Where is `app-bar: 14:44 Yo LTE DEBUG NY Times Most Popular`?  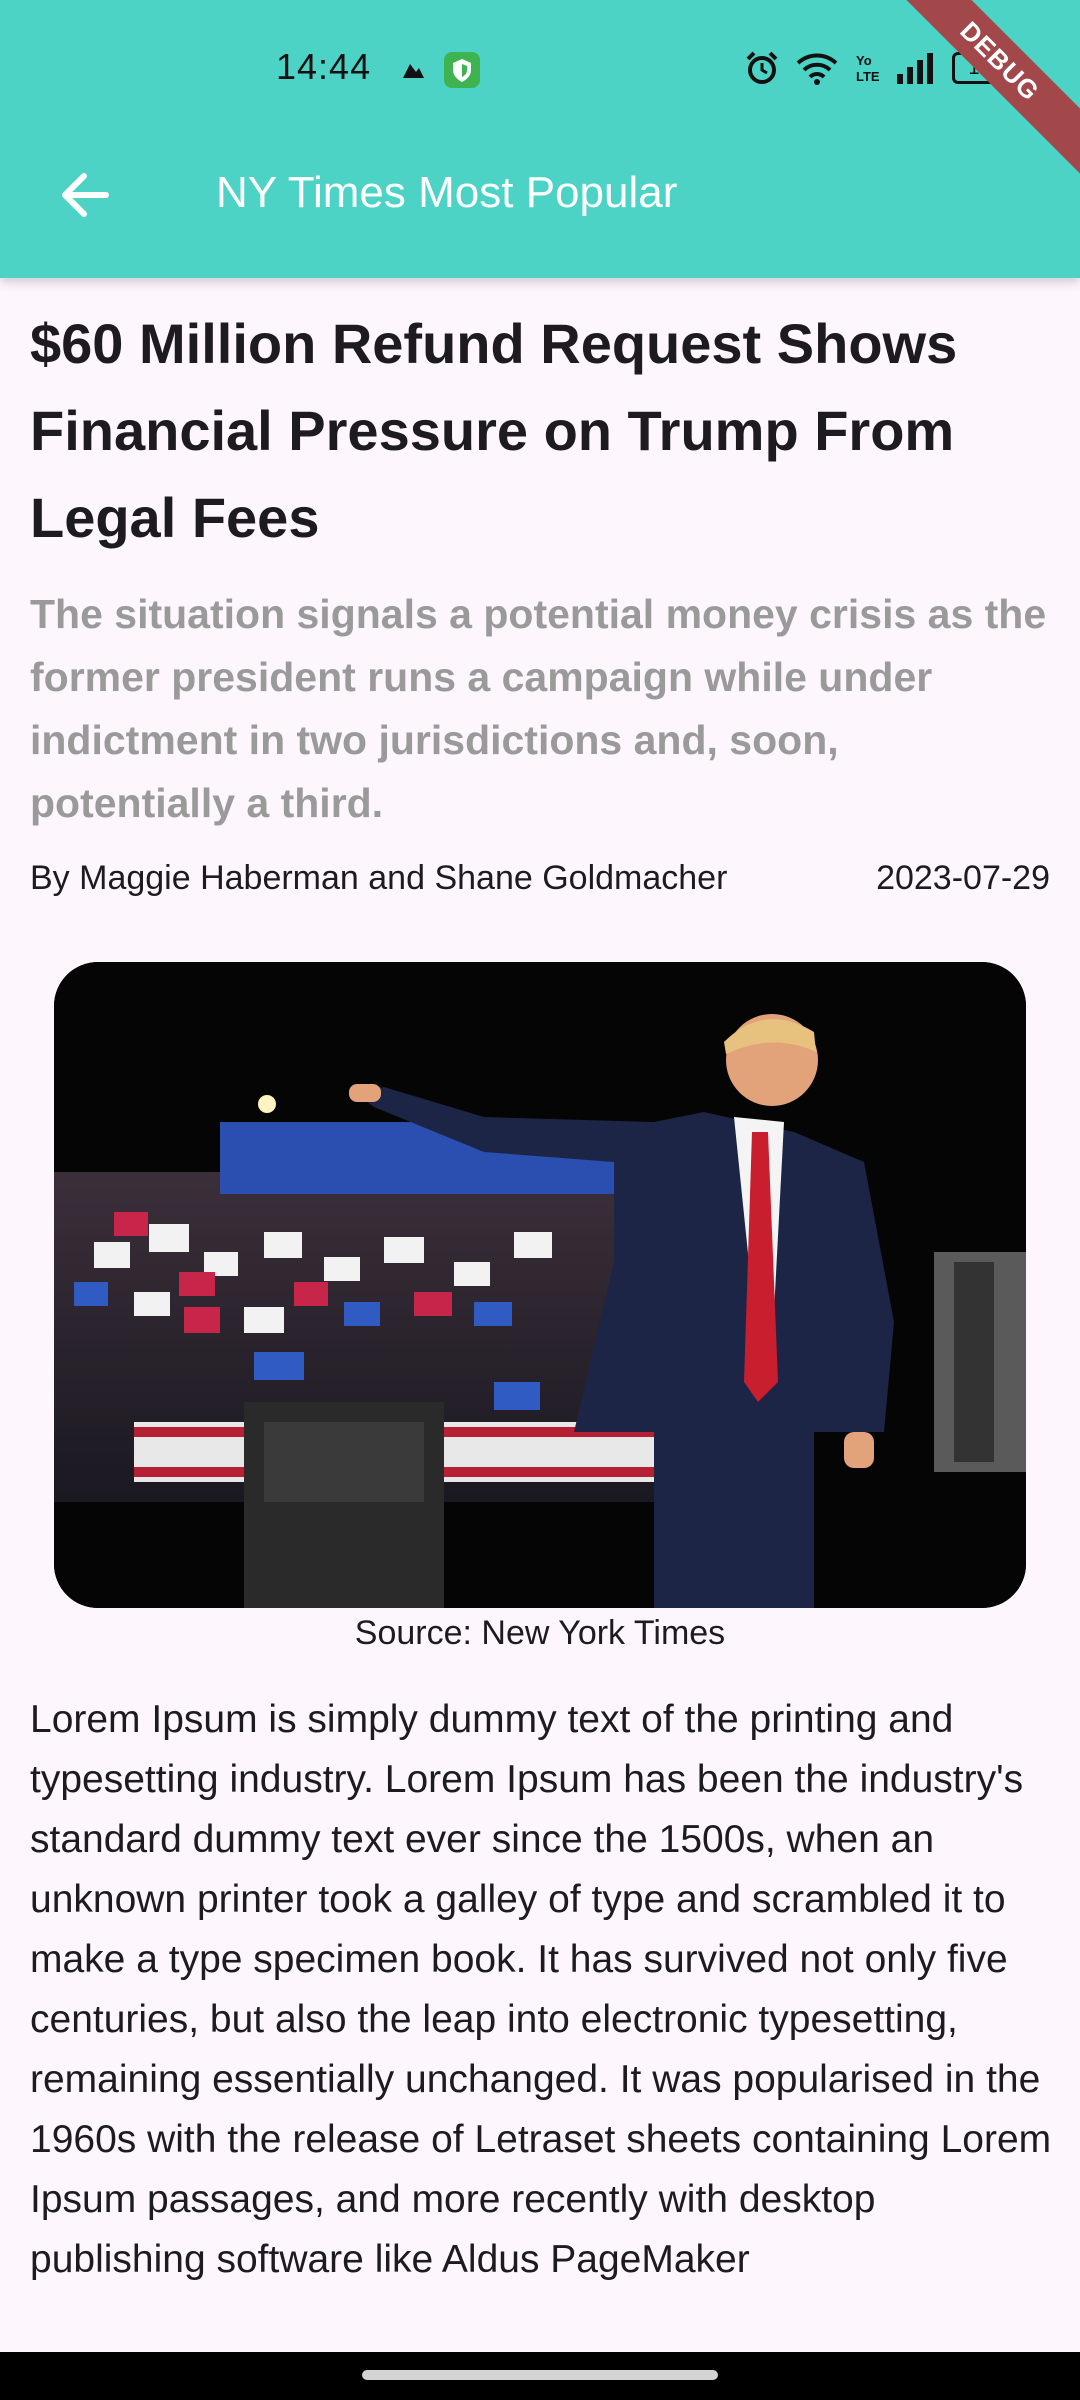 app-bar: 14:44 Yo LTE DEBUG NY Times Most Popular is located at coordinates (540, 139).